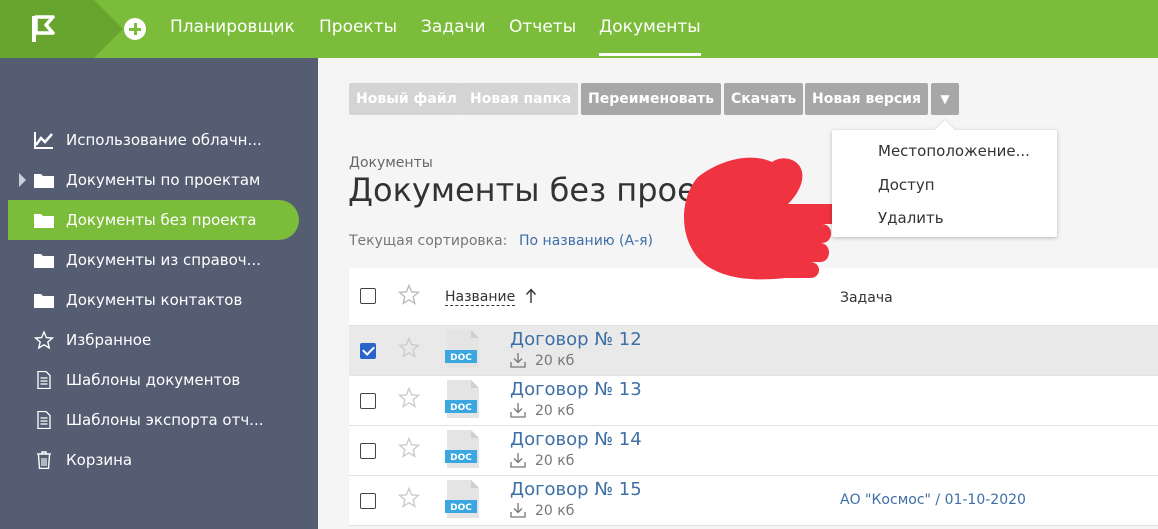 Image resolution: width=1158 pixels, height=529 pixels. What do you see at coordinates (43, 140) in the screenshot?
I see `chart-icon` at bounding box center [43, 140].